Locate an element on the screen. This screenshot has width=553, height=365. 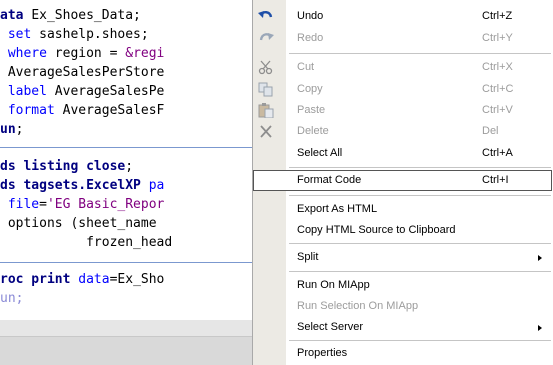
code-line: where region = &regi is located at coordinates (82, 54).